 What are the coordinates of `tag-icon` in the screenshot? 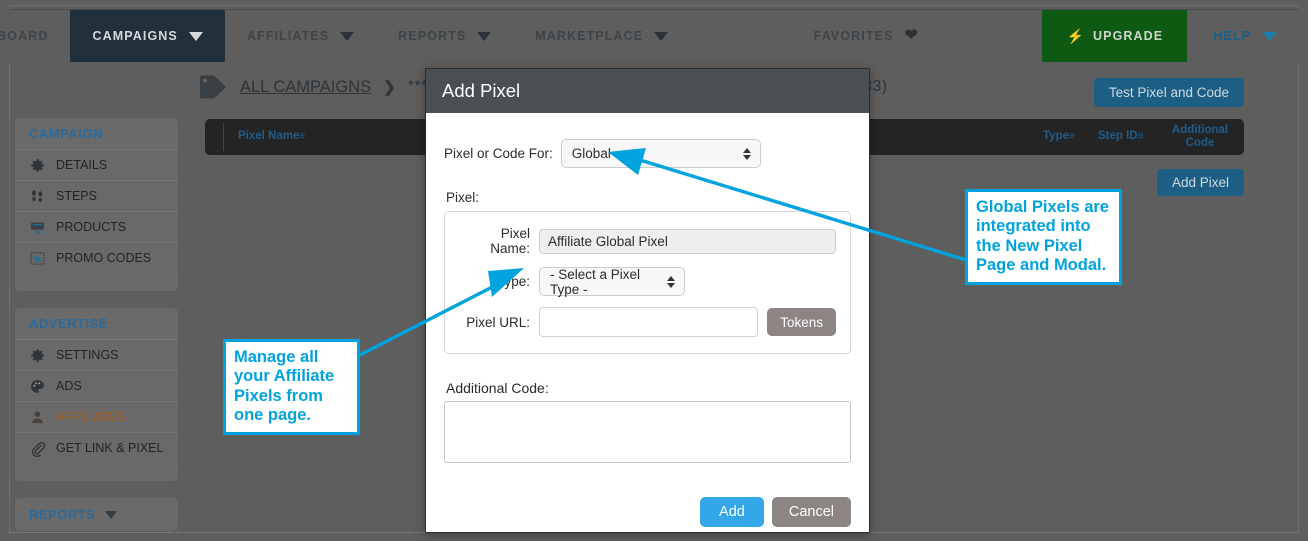 It's located at (213, 87).